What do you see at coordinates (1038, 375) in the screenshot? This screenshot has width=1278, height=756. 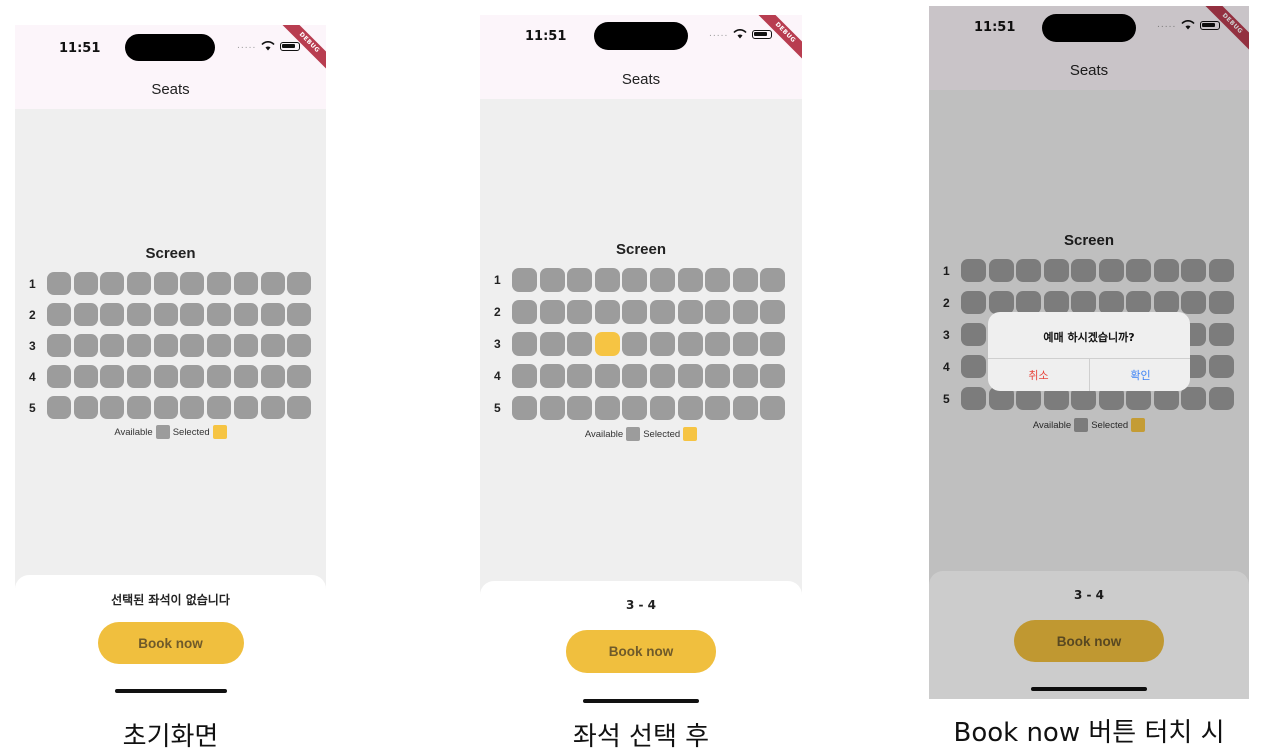 I see `dialog-cancel-button: 취소` at bounding box center [1038, 375].